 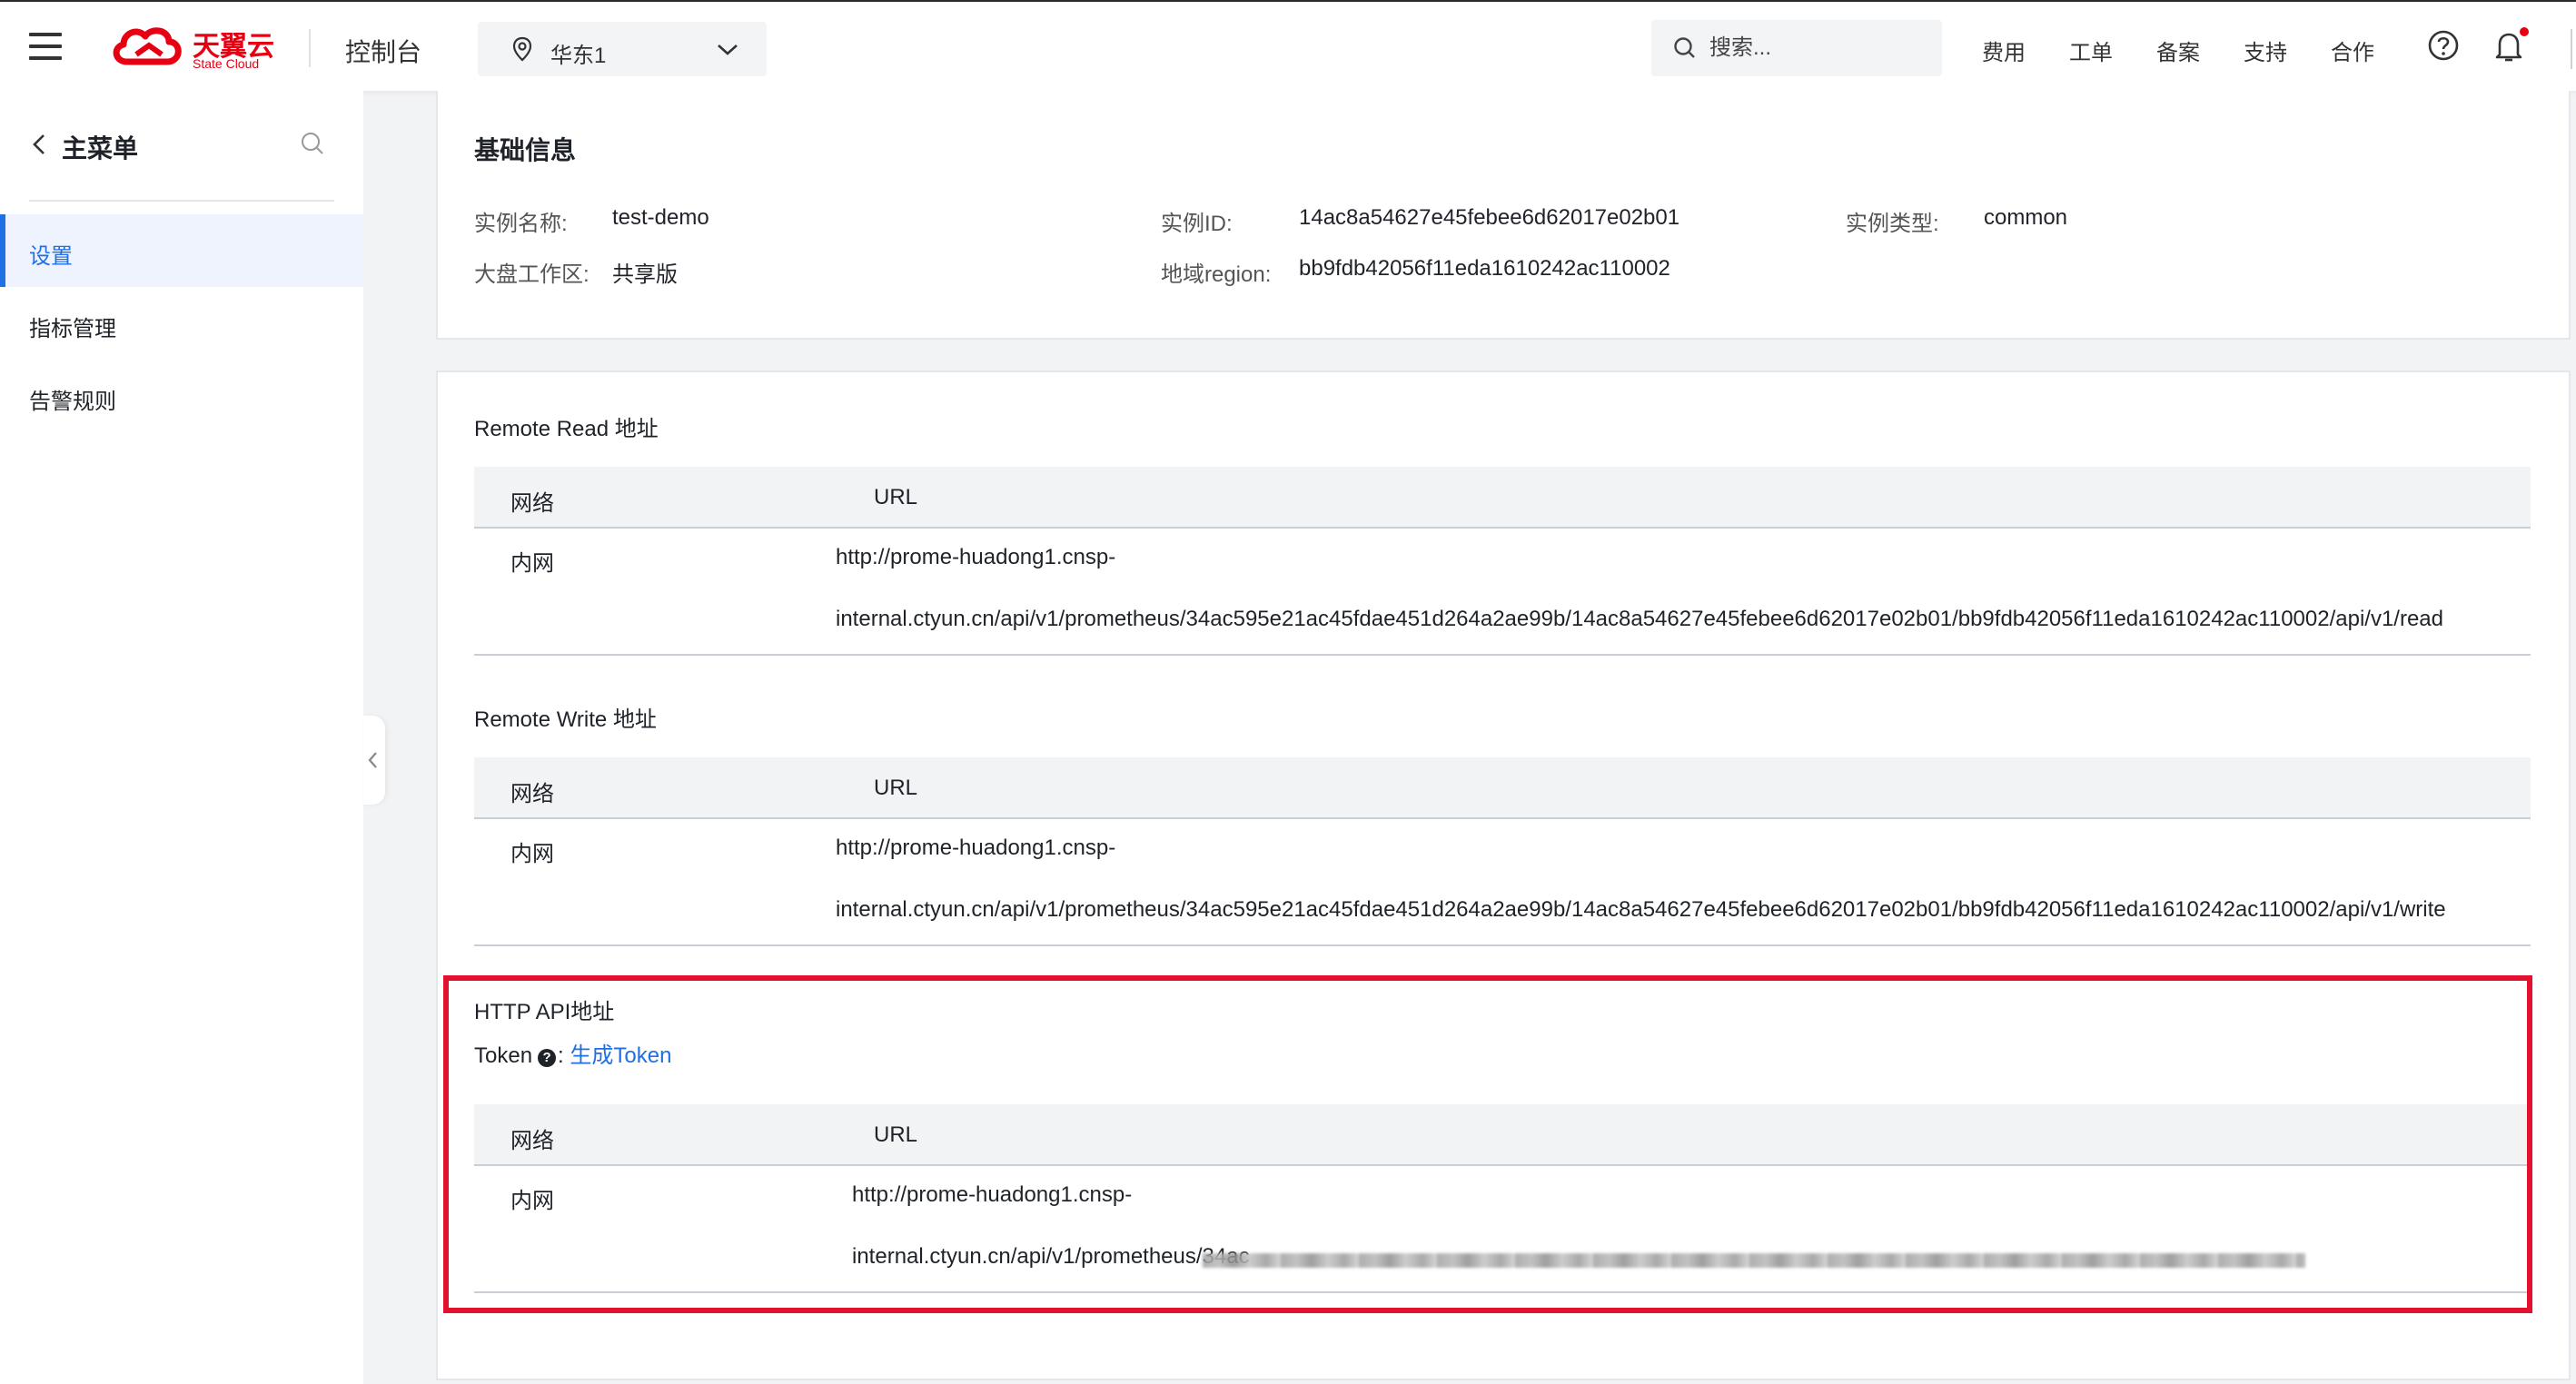 I want to click on redacted-url-blur, so click(x=1754, y=1260).